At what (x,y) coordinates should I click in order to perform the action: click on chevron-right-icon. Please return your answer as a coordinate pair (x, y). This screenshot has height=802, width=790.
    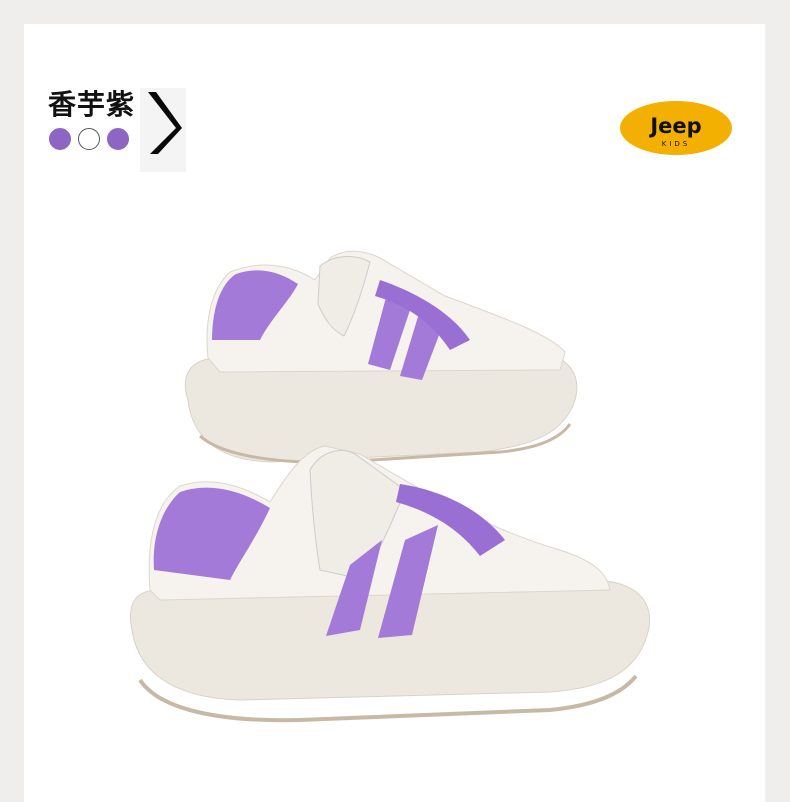
    Looking at the image, I should click on (163, 130).